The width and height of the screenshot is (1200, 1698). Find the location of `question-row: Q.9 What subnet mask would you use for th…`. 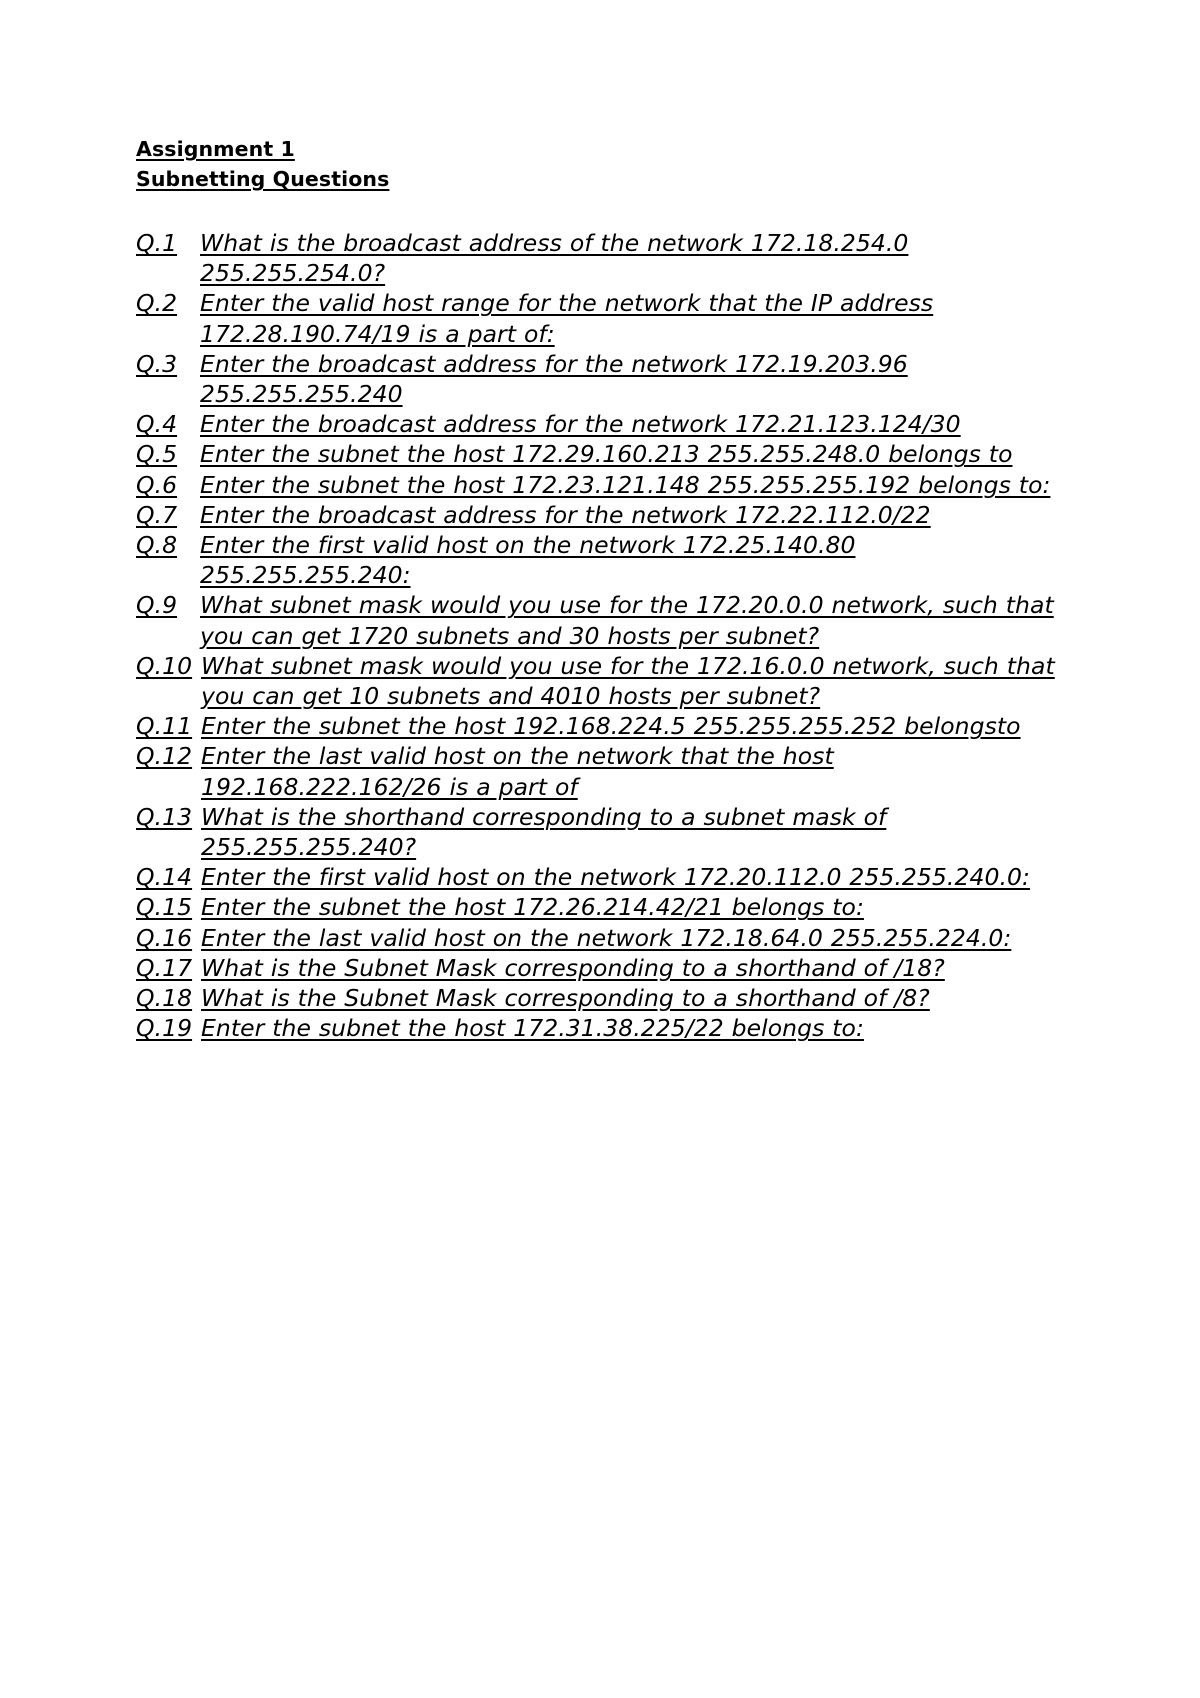

question-row: Q.9 What subnet mask would you use for th… is located at coordinates (601, 620).